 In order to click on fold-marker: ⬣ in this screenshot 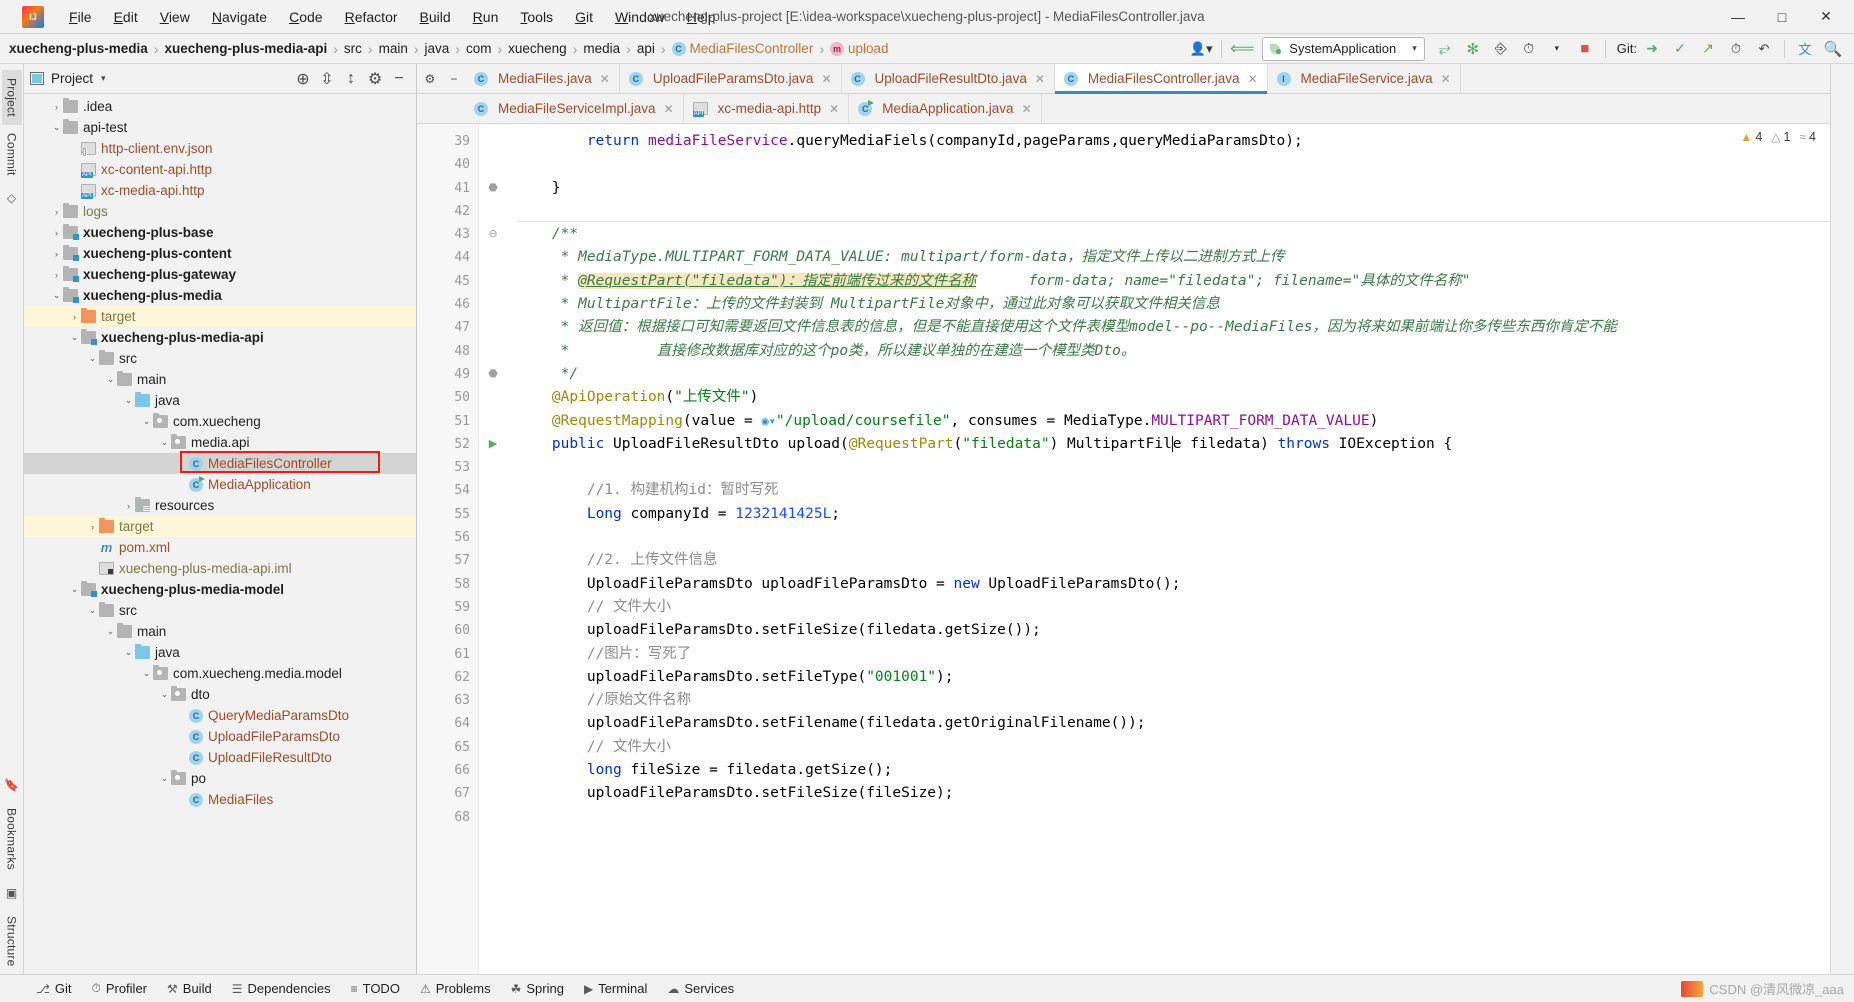, I will do `click(493, 188)`.